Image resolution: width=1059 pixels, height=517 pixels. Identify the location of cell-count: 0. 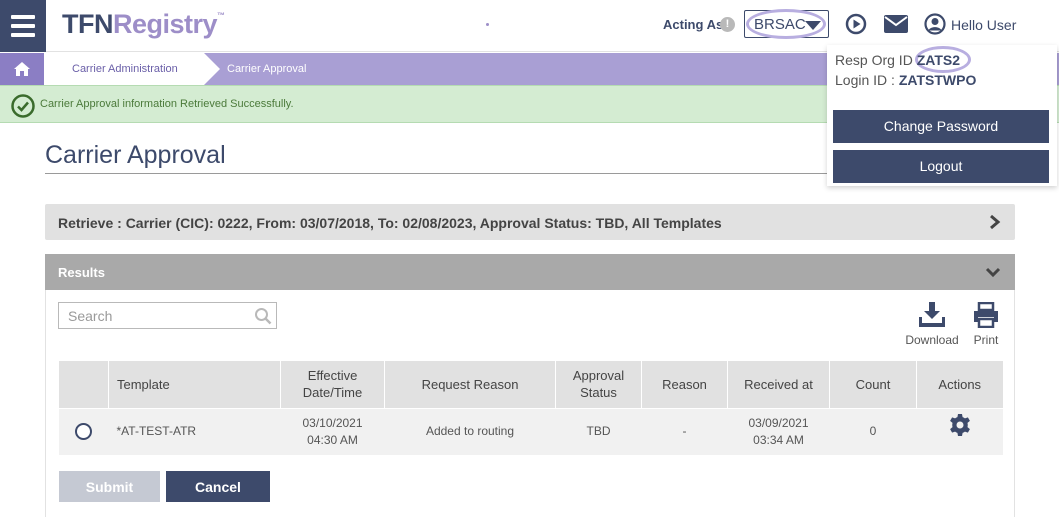
(873, 431).